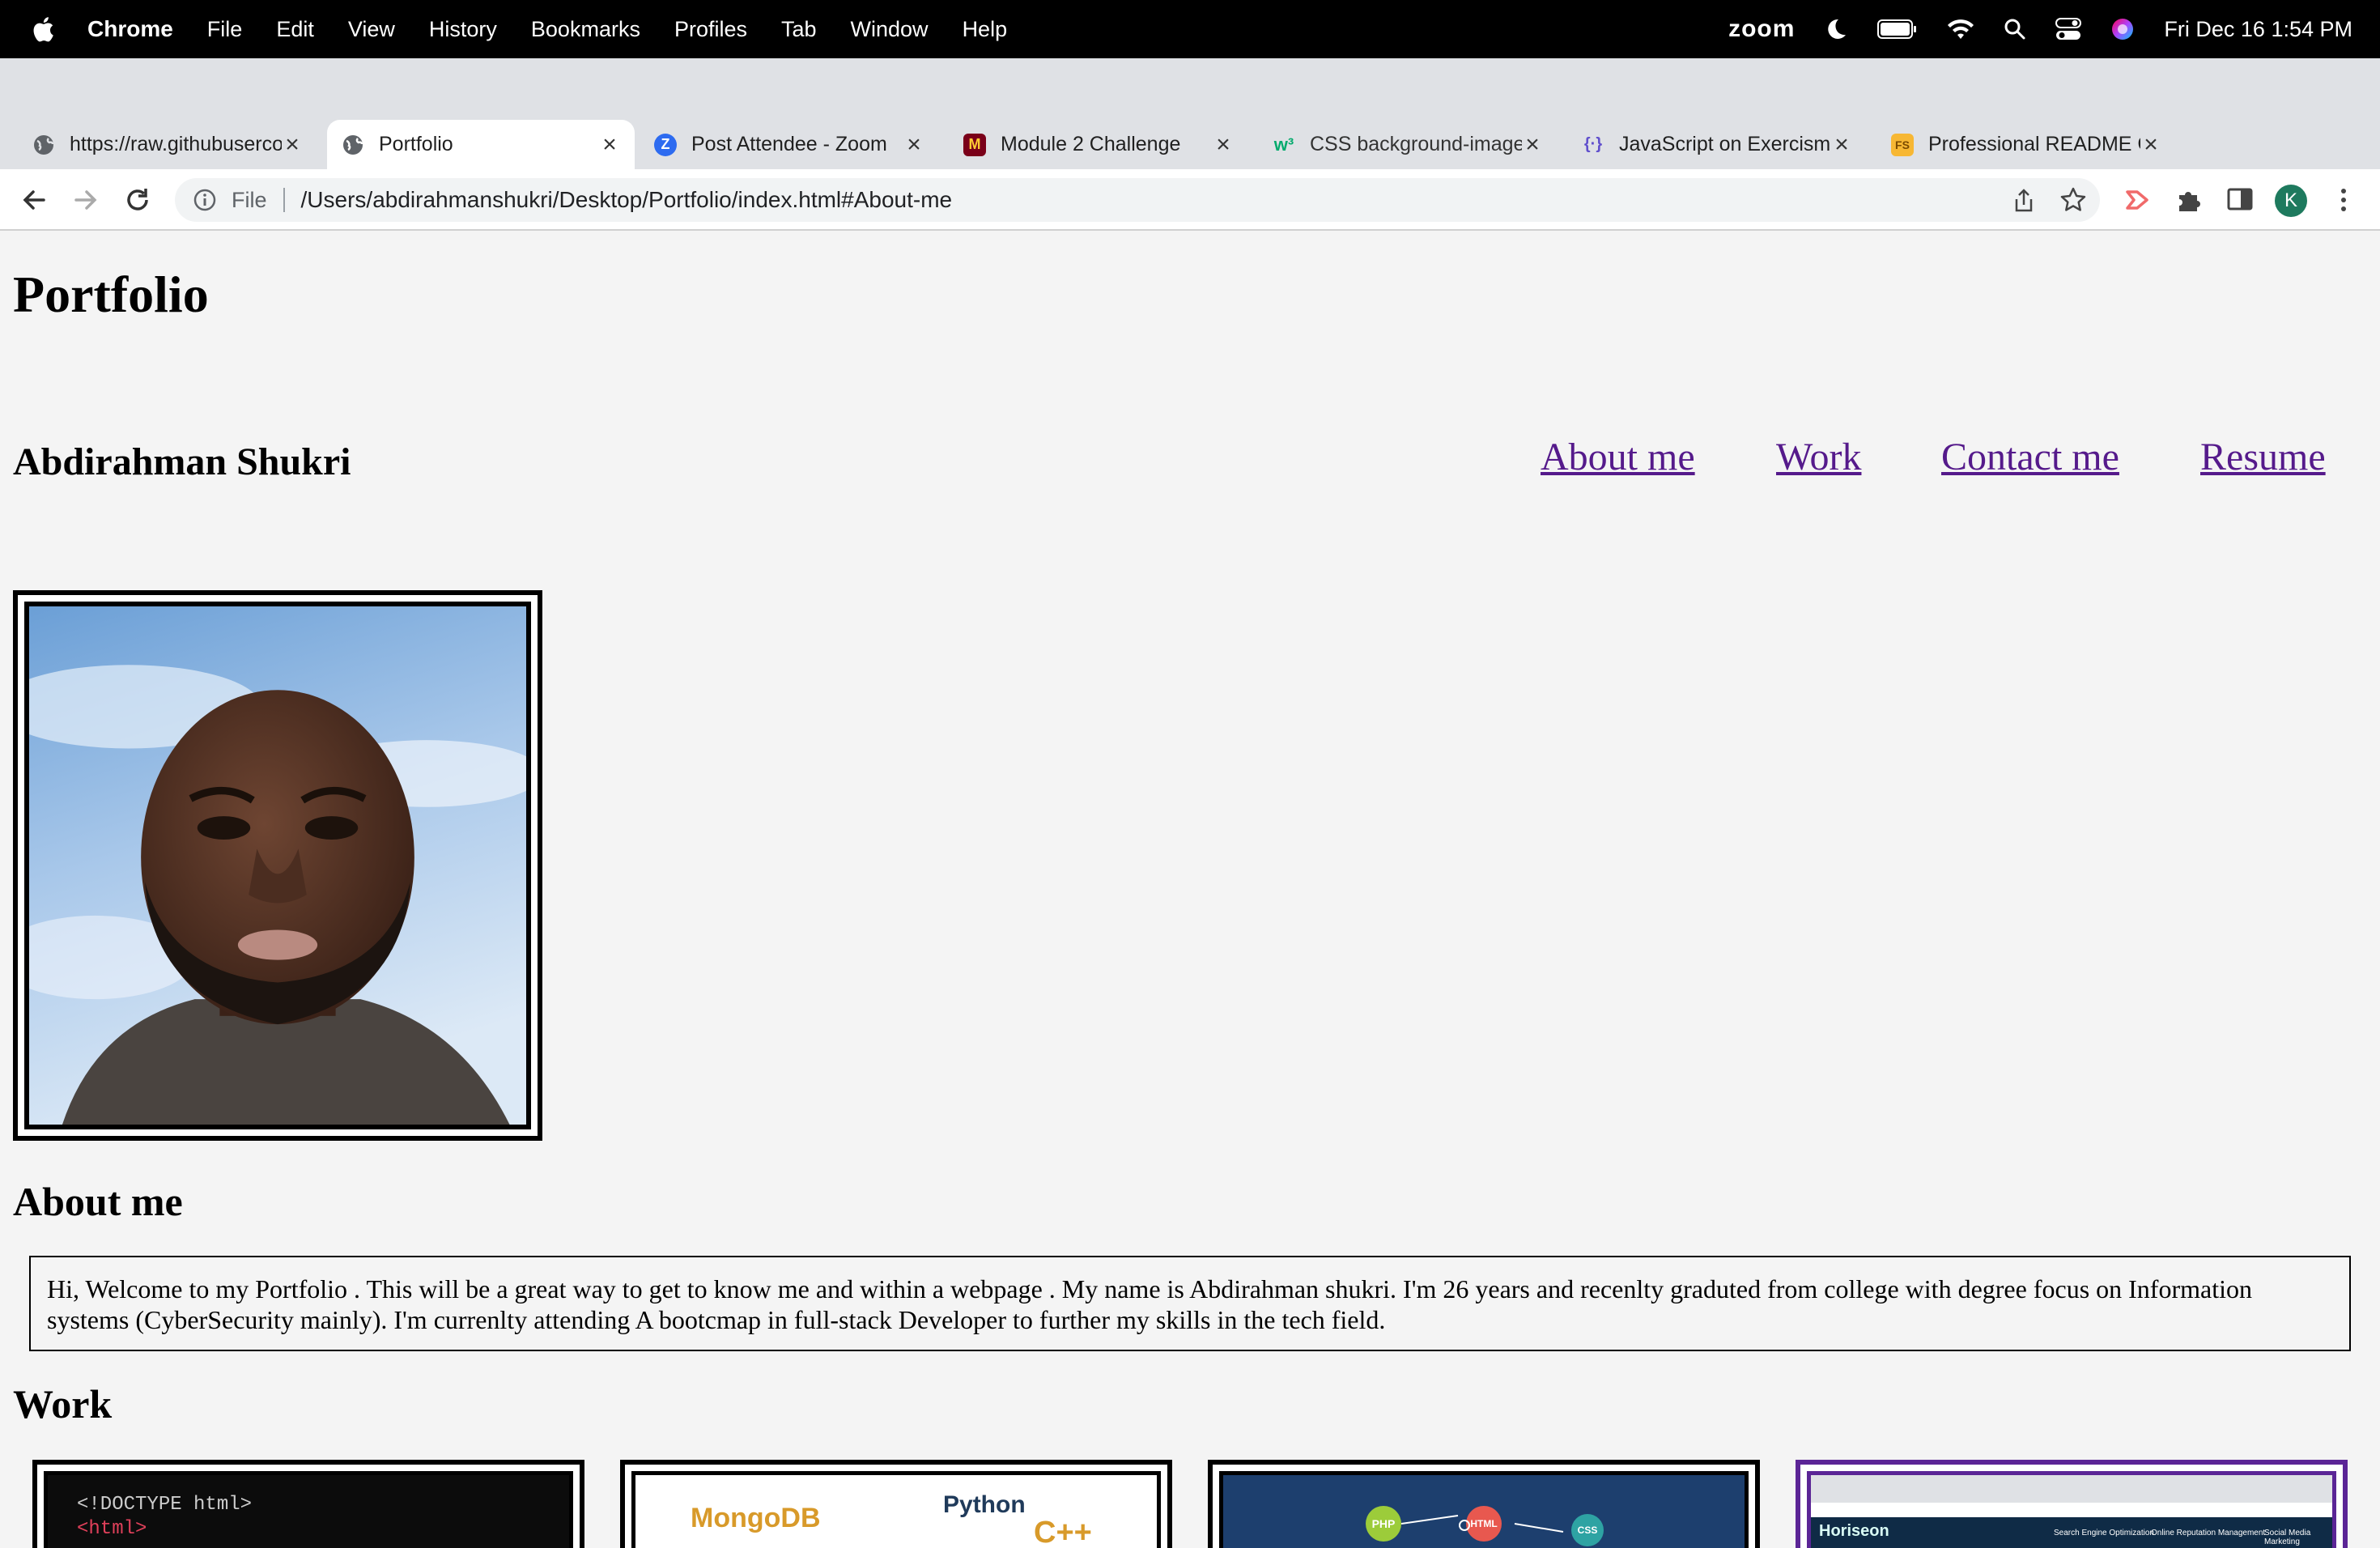  I want to click on owner-name: Abdirahman Shukri, so click(182, 461).